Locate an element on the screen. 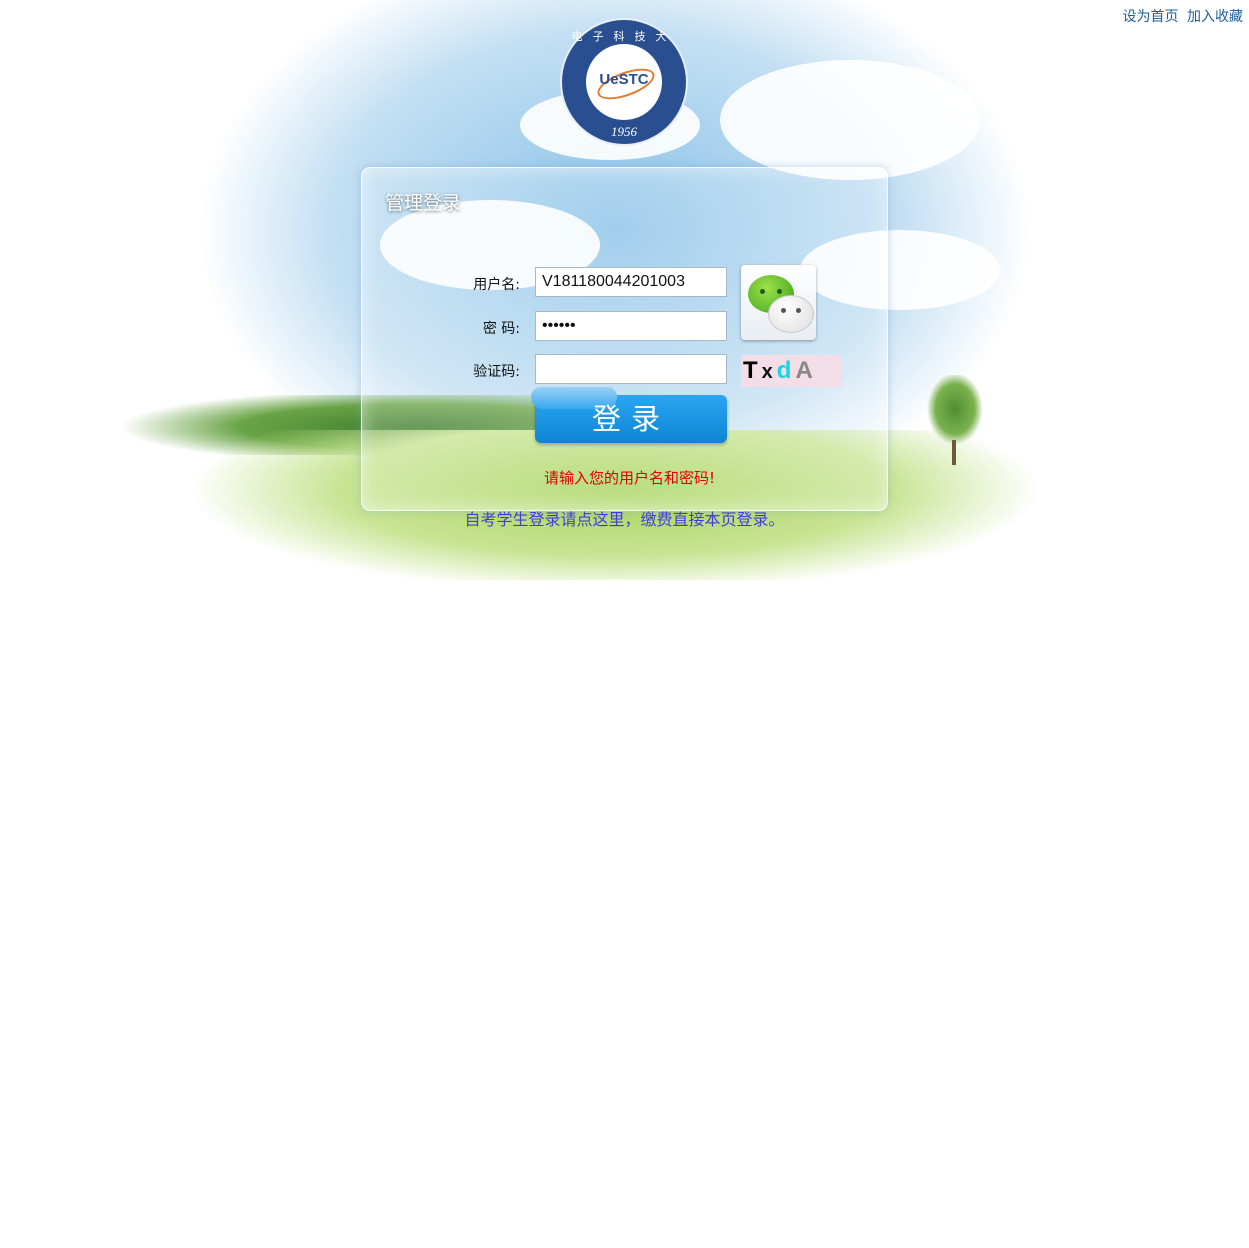 Image resolution: width=1249 pixels, height=1248 pixels. logo-year: 1956 is located at coordinates (624, 131).